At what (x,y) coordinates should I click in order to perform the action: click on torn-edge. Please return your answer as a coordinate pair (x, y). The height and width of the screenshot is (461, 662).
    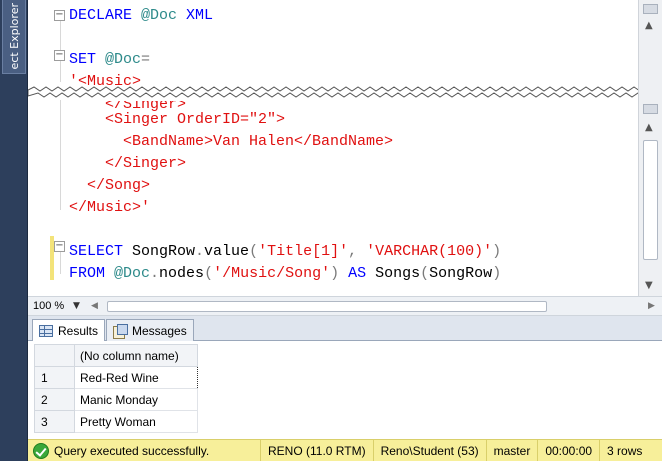
    Looking at the image, I should click on (345, 92).